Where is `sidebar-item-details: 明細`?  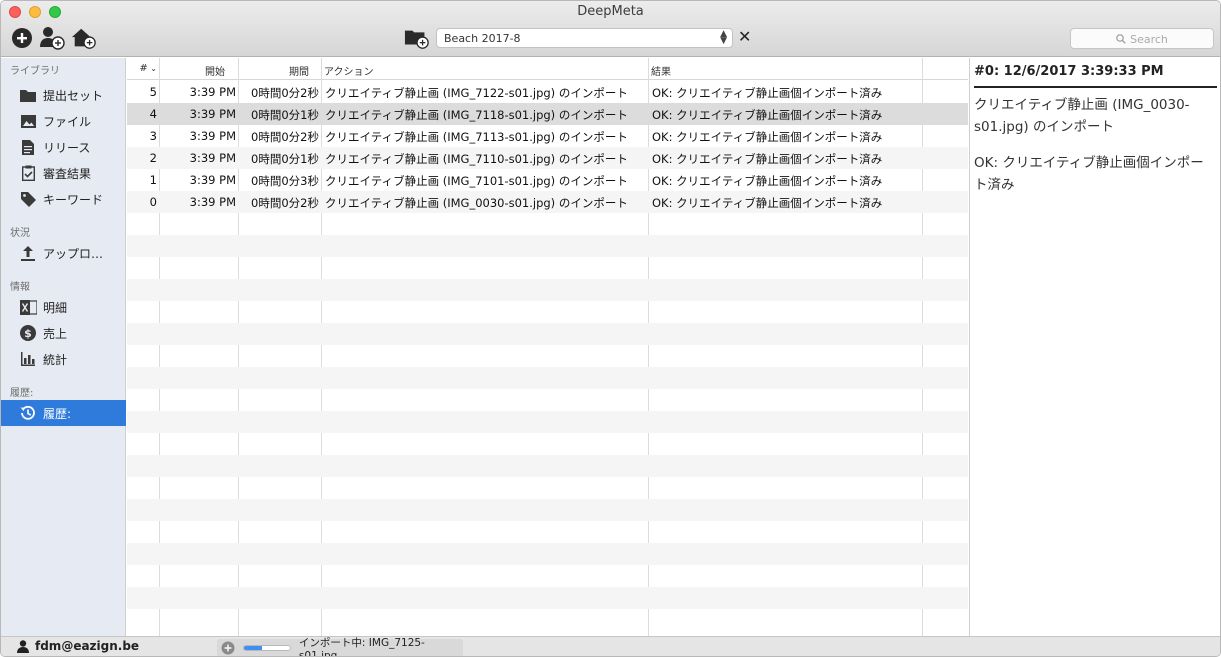 sidebar-item-details: 明細 is located at coordinates (63, 307).